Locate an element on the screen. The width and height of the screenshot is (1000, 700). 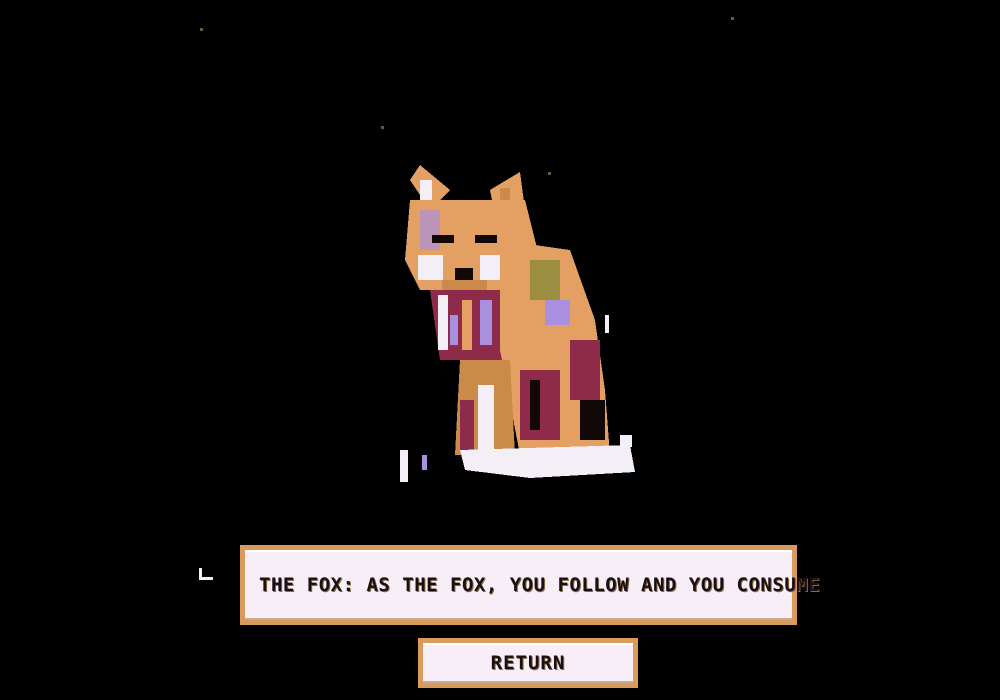
fox-icon is located at coordinates (517, 323).